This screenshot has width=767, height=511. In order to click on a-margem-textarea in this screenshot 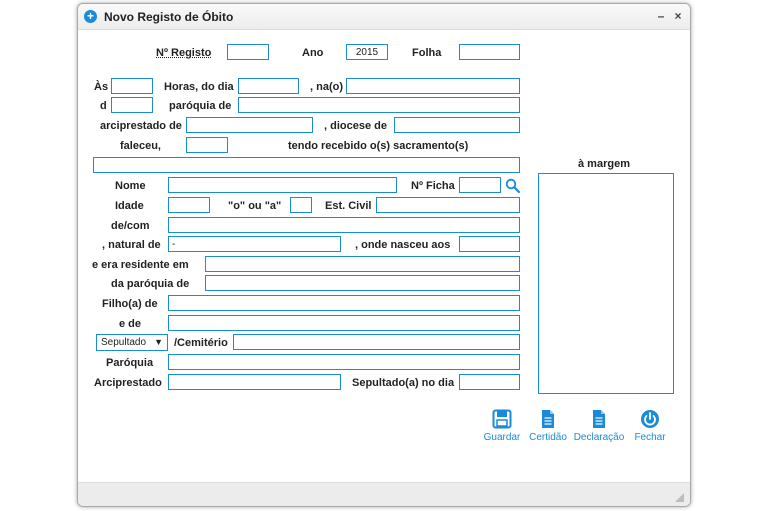, I will do `click(606, 283)`.